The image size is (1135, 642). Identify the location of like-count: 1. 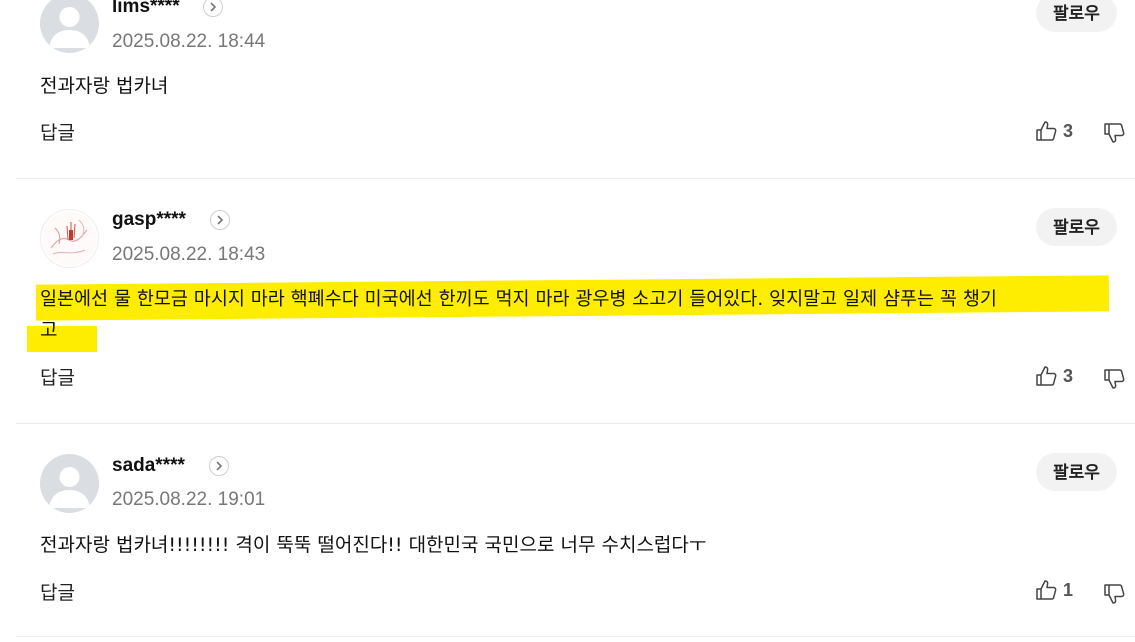
(1068, 589).